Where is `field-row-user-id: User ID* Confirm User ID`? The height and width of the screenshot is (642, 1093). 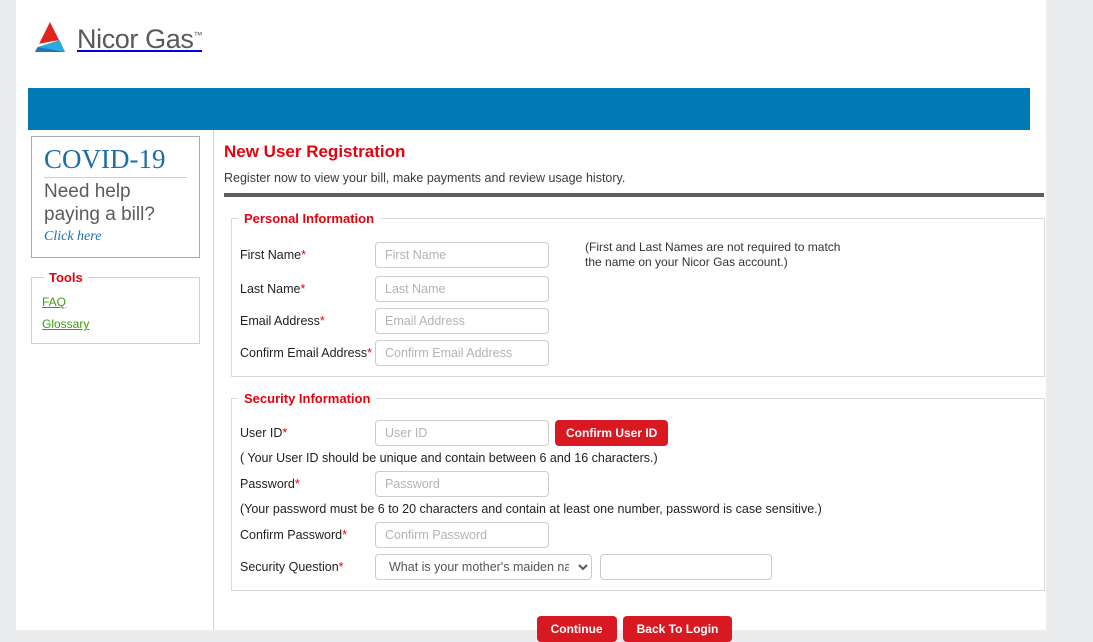
field-row-user-id: User ID* Confirm User ID is located at coordinates (638, 433).